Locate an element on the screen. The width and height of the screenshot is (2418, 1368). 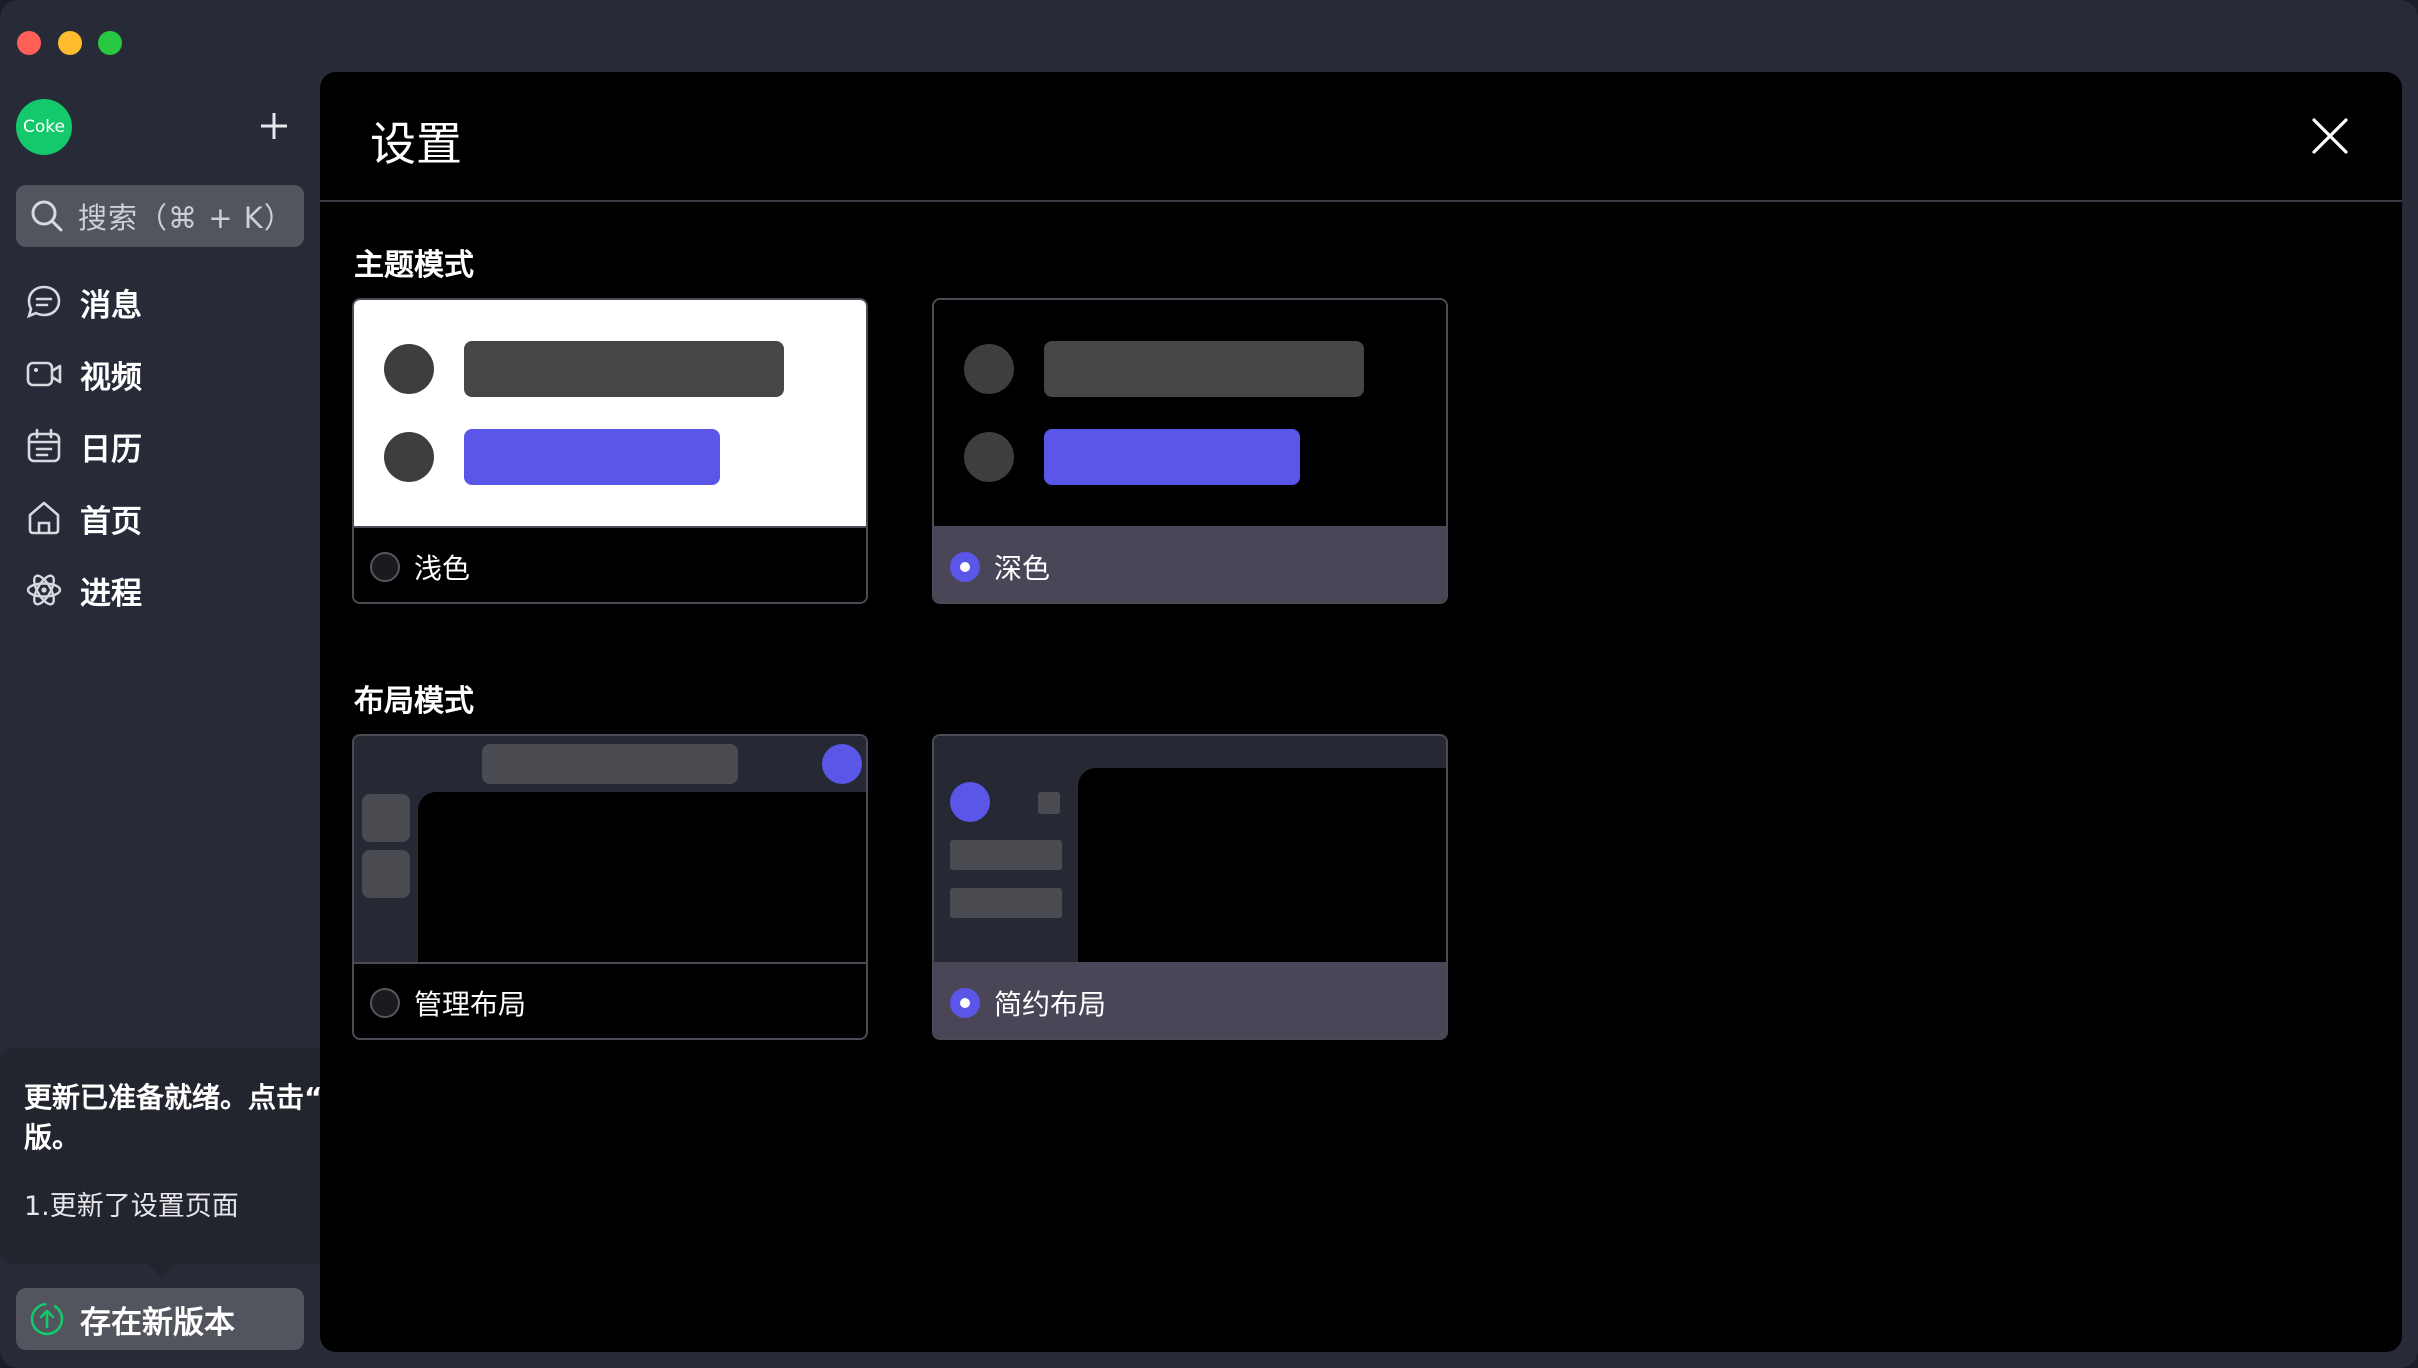
theme-option-dark: 深色 is located at coordinates (1190, 451).